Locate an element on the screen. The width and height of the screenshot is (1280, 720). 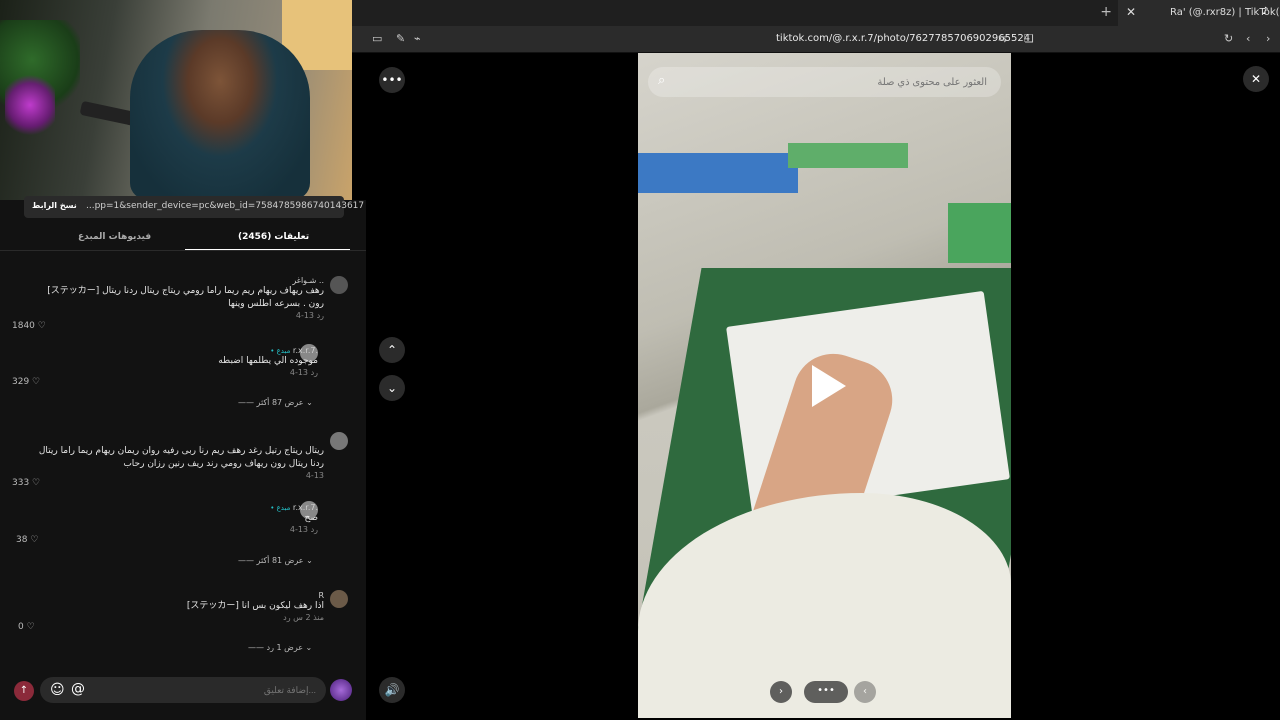
search-icon: ⌕ is located at coordinates (661, 80).